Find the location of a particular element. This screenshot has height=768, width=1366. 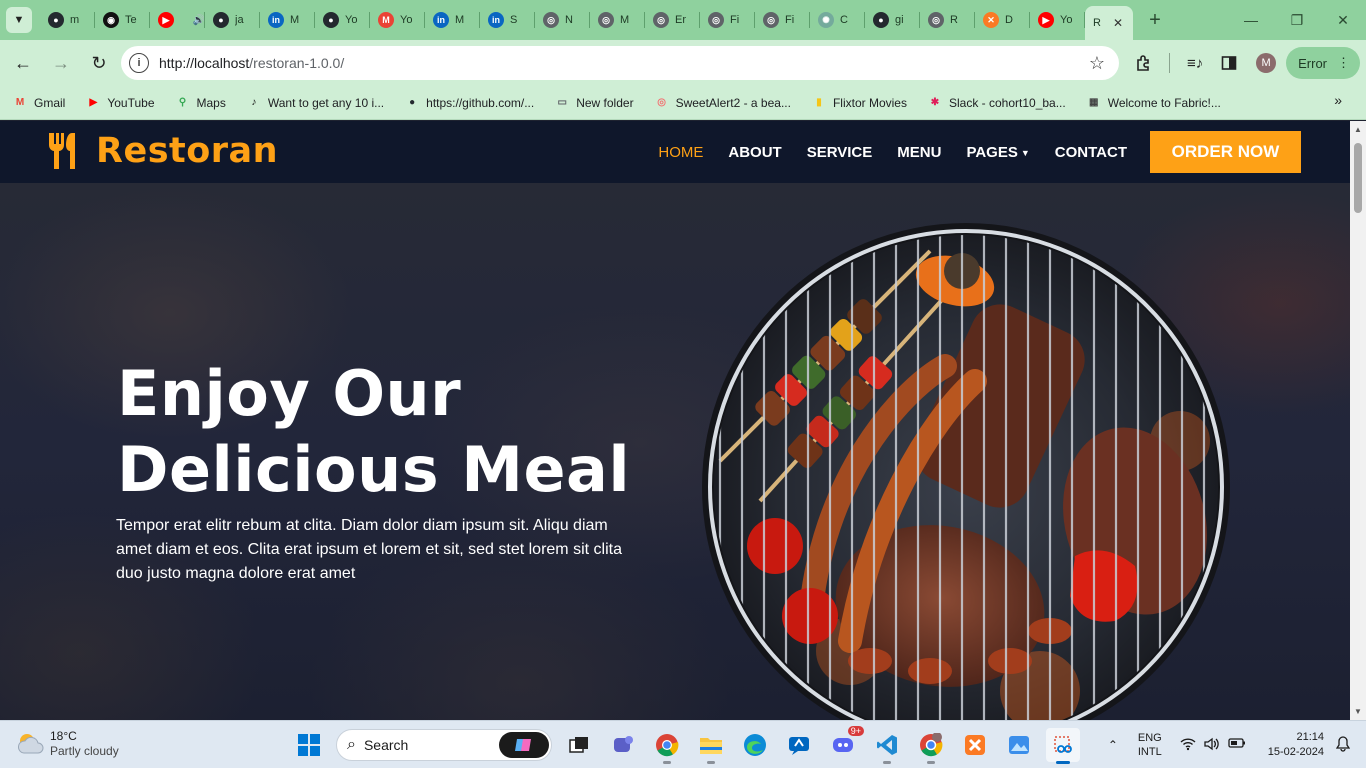

bookmark-item: M Gmail is located at coordinates (39, 102).